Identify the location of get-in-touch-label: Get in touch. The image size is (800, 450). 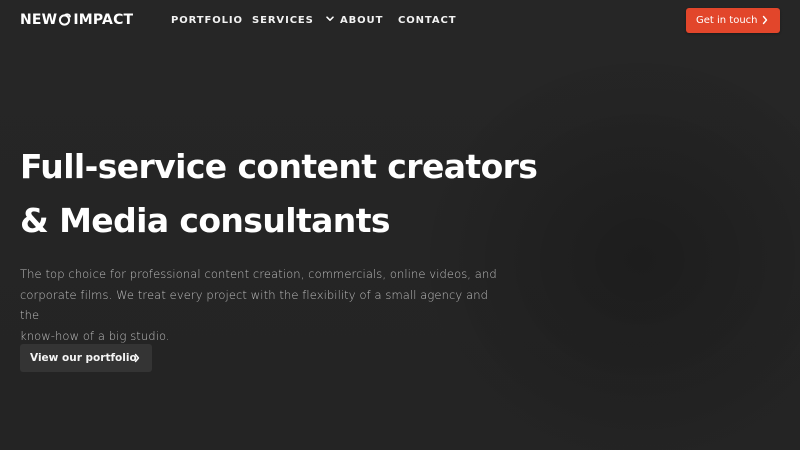
(727, 20).